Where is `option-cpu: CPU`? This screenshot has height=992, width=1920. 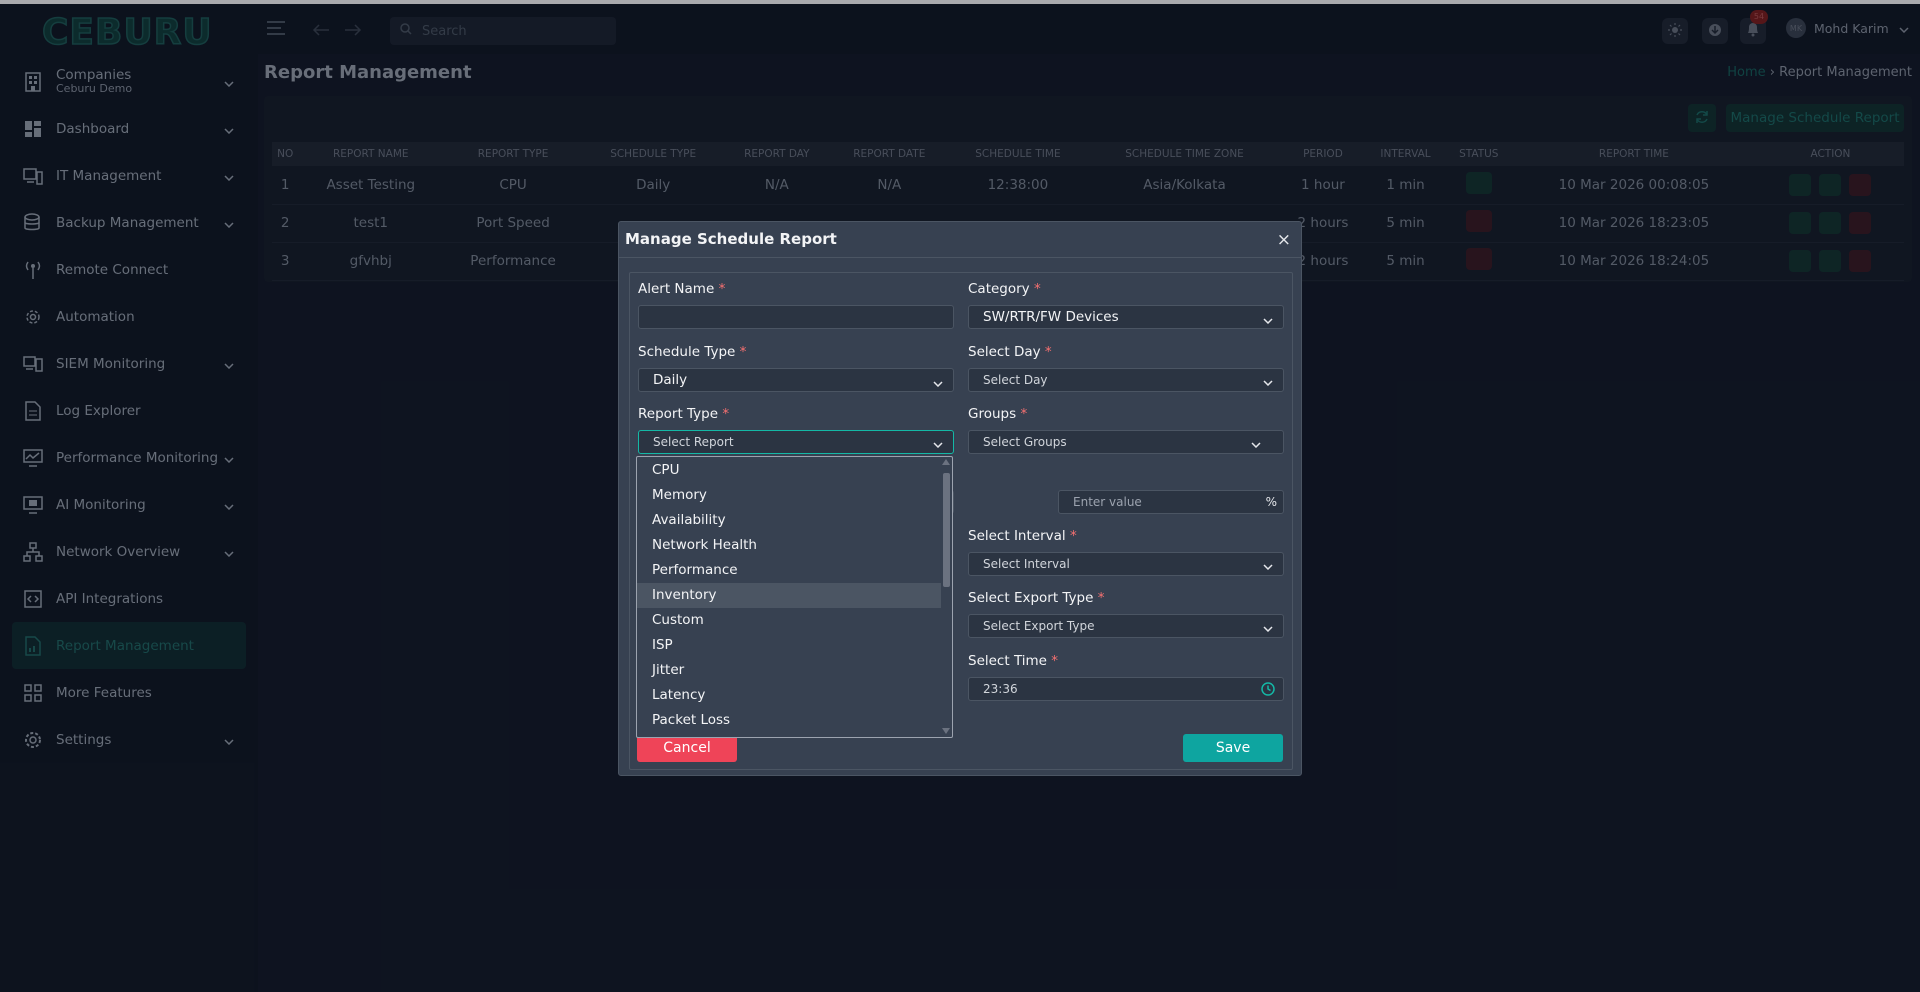
option-cpu: CPU is located at coordinates (789, 470).